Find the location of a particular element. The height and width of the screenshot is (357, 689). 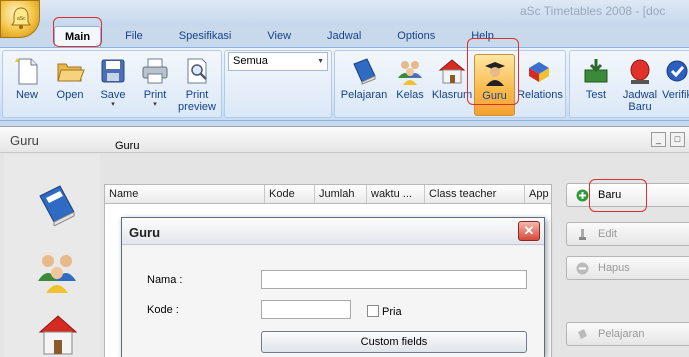

bell-icon: aSc is located at coordinates (21, 18).